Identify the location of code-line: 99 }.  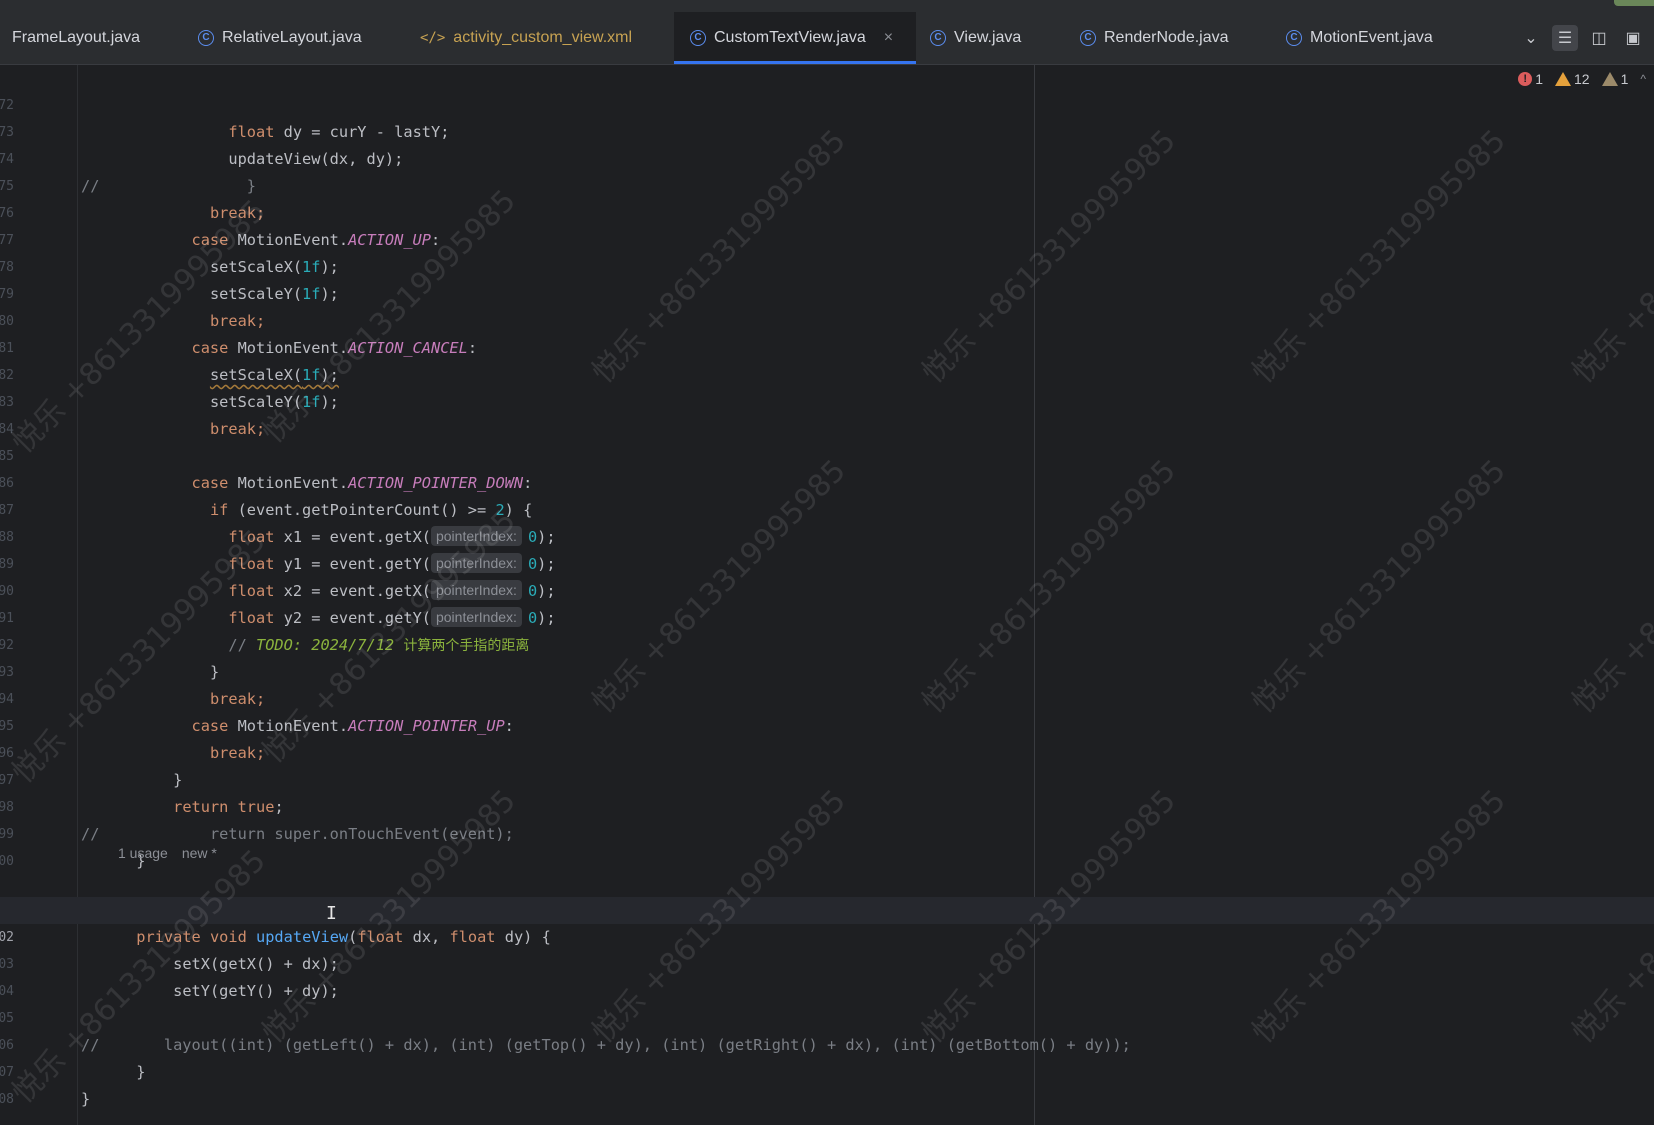
(827, 832).